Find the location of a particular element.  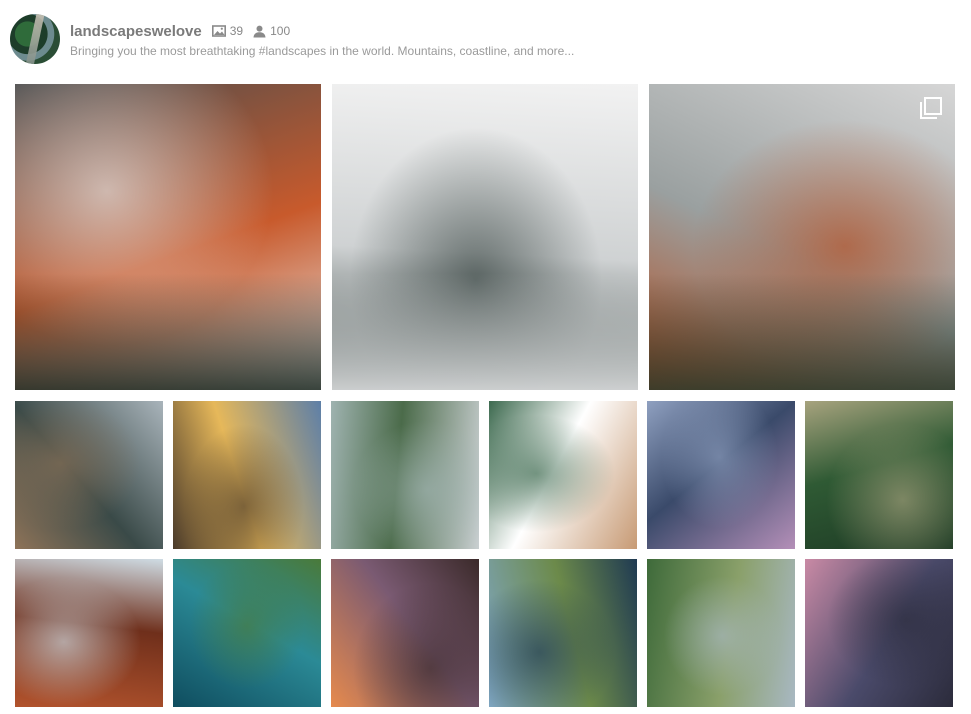

posts-count: 39 is located at coordinates (236, 31).